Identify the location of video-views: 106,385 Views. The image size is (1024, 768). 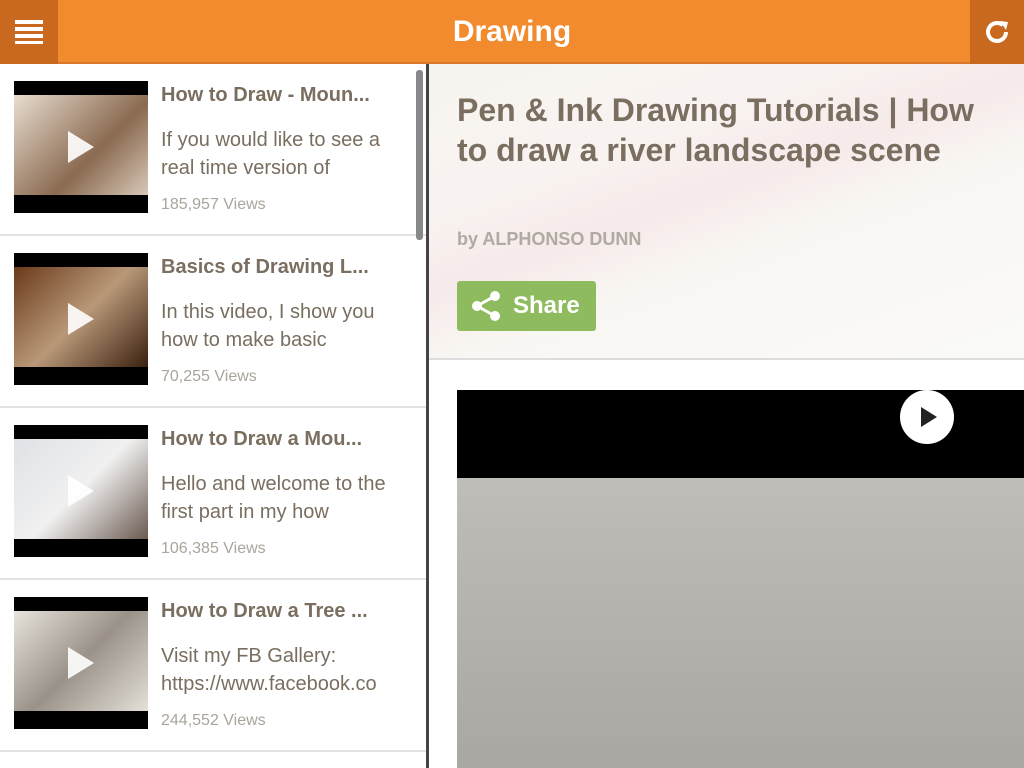
(213, 548).